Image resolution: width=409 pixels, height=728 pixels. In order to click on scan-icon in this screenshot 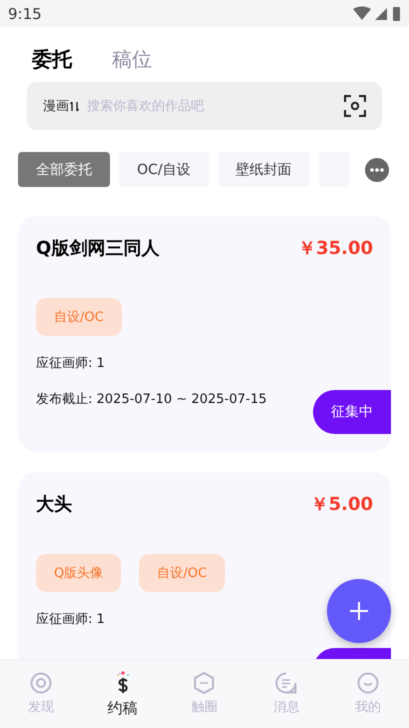, I will do `click(355, 106)`.